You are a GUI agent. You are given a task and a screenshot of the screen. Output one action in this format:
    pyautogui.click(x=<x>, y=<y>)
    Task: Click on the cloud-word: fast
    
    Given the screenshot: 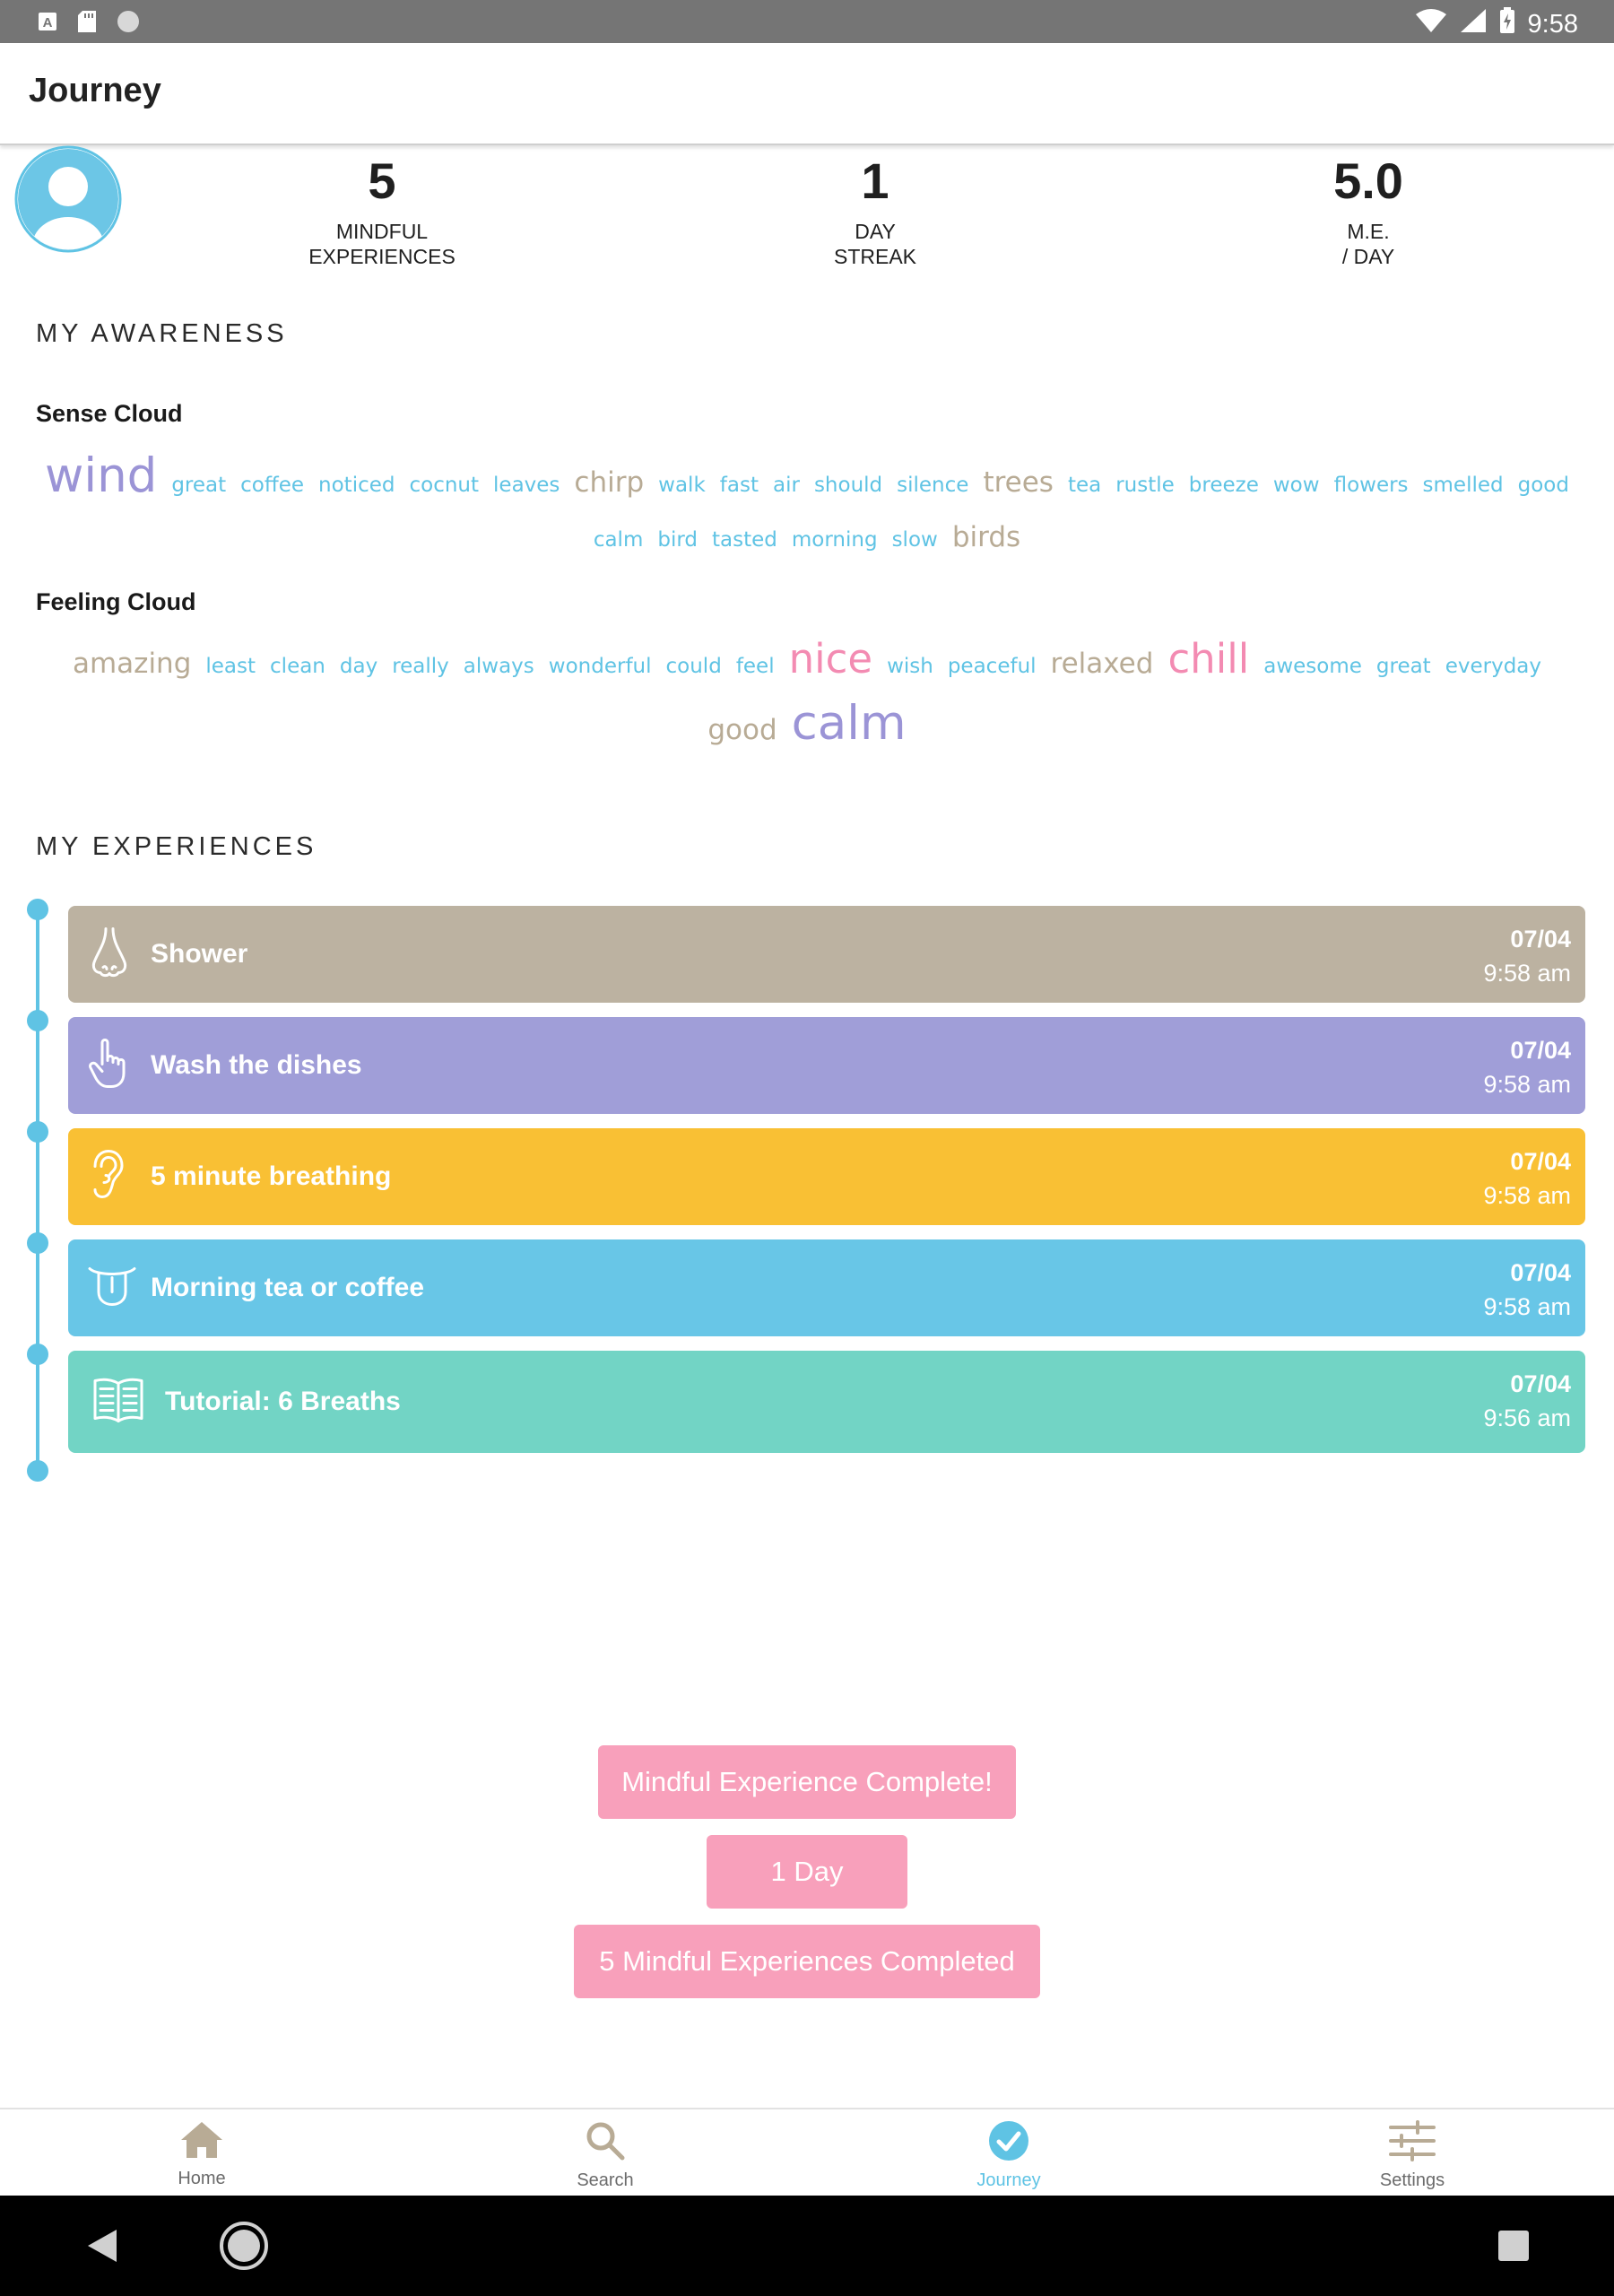 What is the action you would take?
    pyautogui.click(x=739, y=485)
    